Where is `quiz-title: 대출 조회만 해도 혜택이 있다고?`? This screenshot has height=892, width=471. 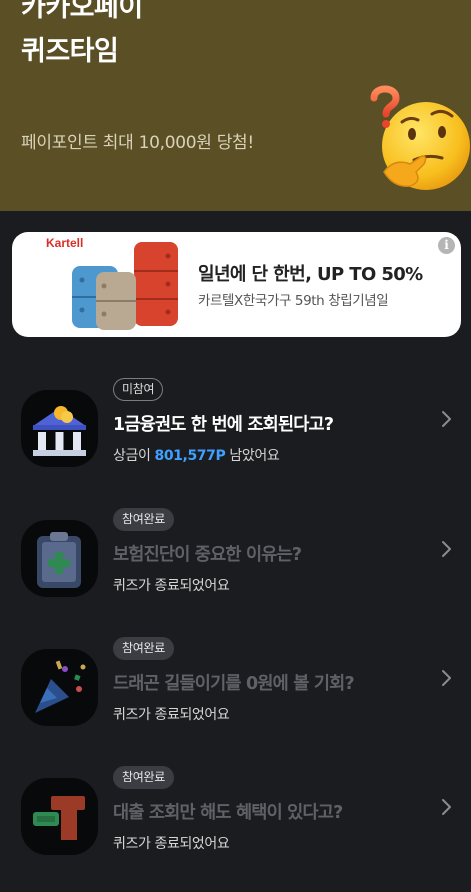 quiz-title: 대출 조회만 해도 혜택이 있다고? is located at coordinates (228, 813).